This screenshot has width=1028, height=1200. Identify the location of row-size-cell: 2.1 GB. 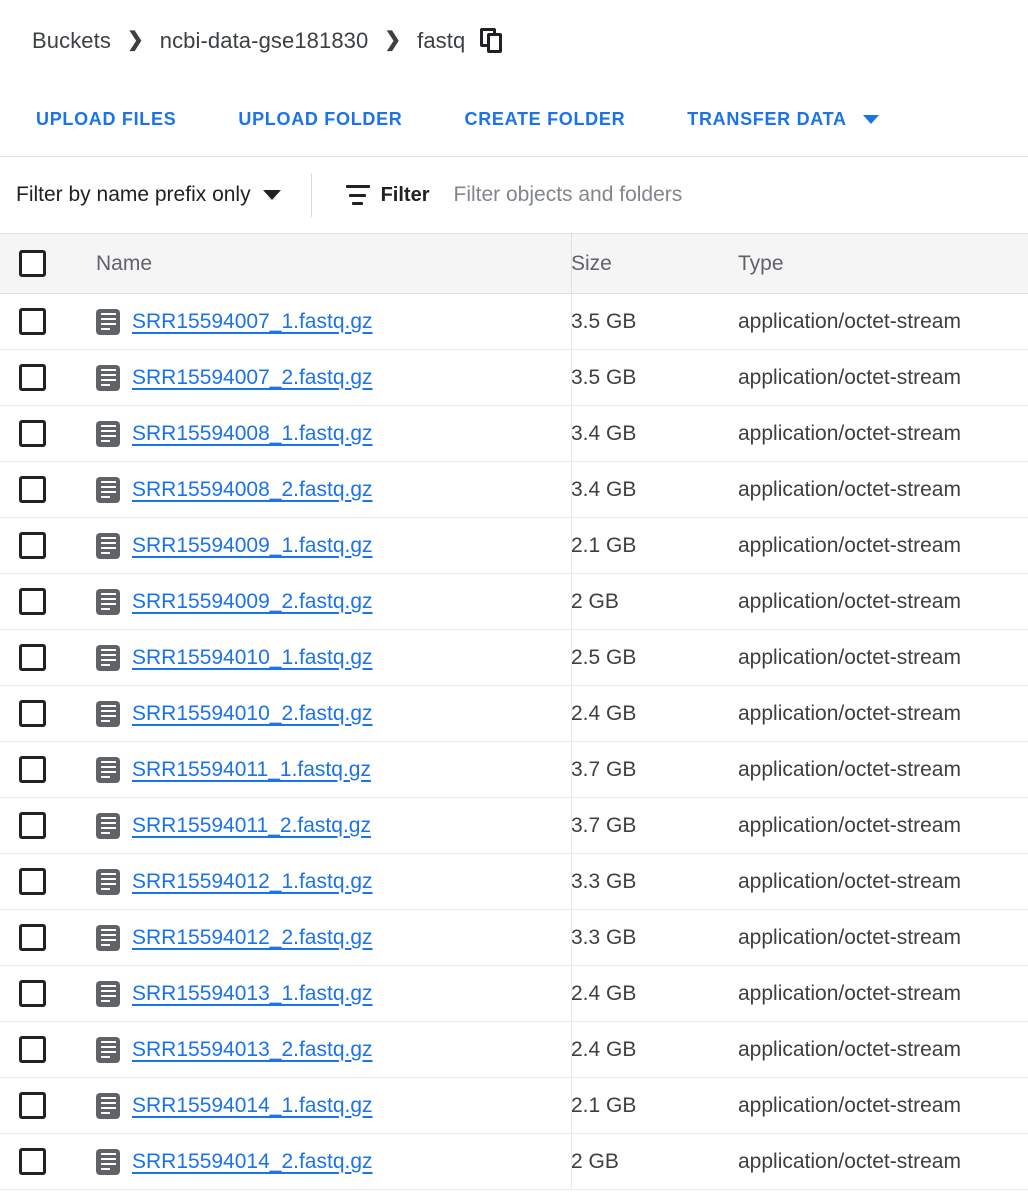
(604, 1105).